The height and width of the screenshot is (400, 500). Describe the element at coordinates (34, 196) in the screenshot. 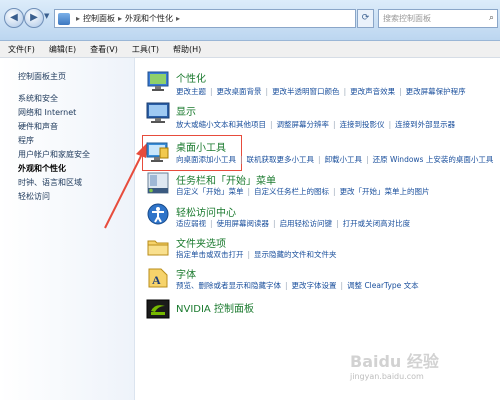

I see `sidebar-item-ease-of-access: 轻松访问` at that location.